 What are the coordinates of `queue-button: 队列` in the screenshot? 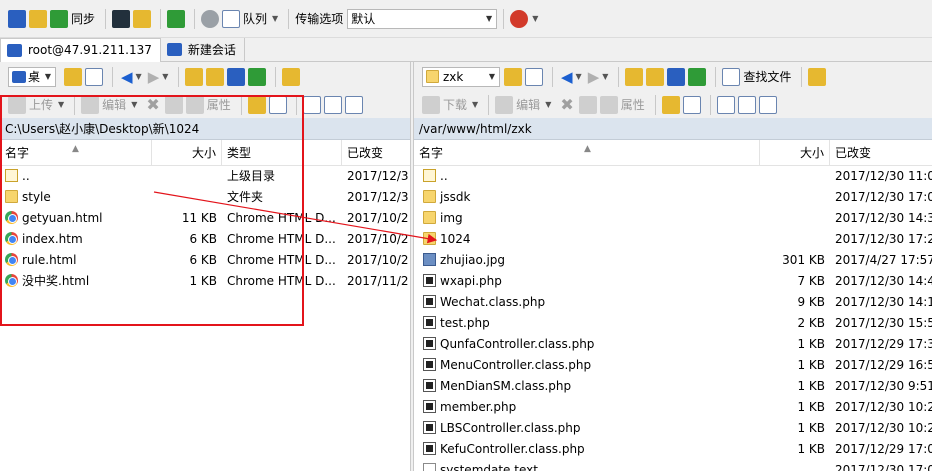 It's located at (255, 18).